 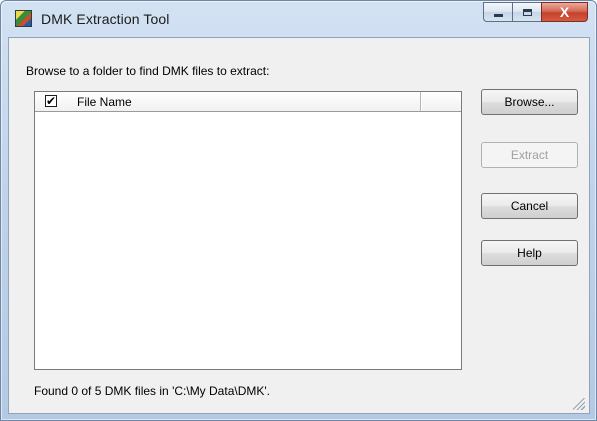 I want to click on maximize-button, so click(x=526, y=12).